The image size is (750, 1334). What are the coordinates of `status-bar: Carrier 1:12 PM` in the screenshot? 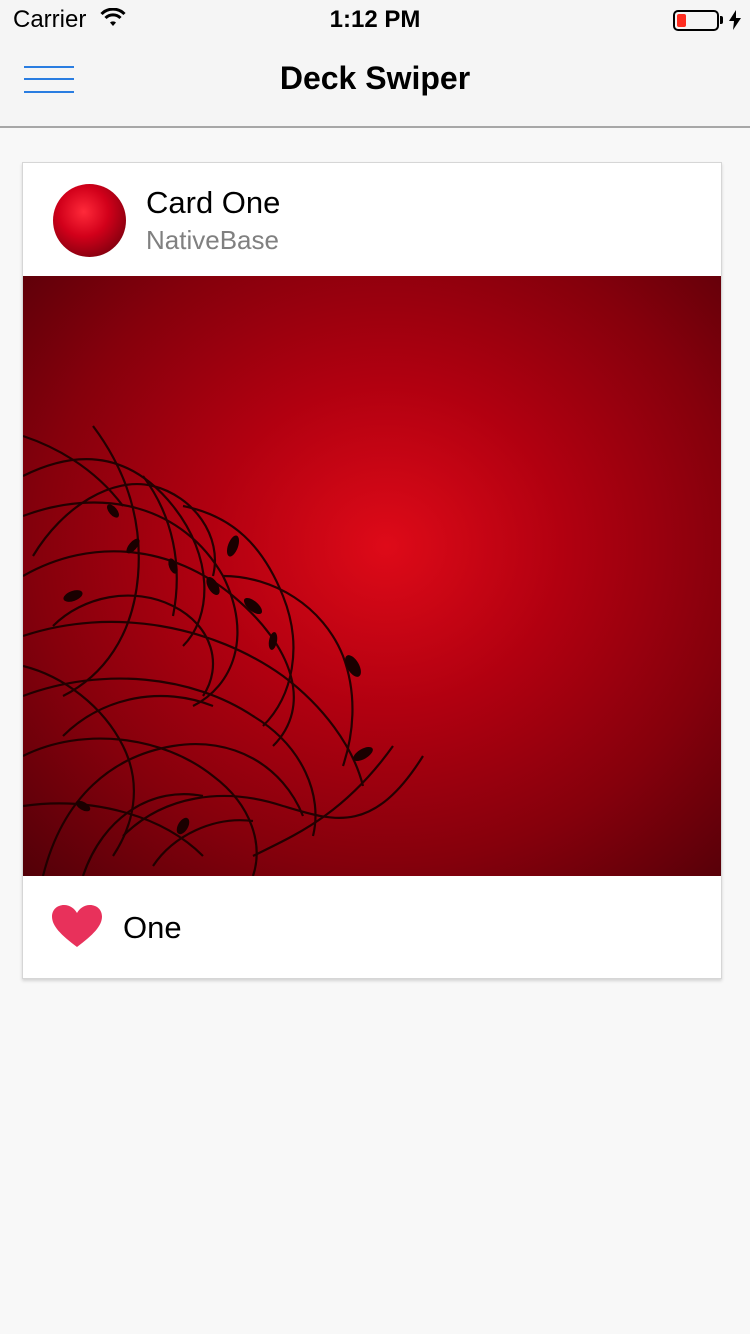 It's located at (375, 20).